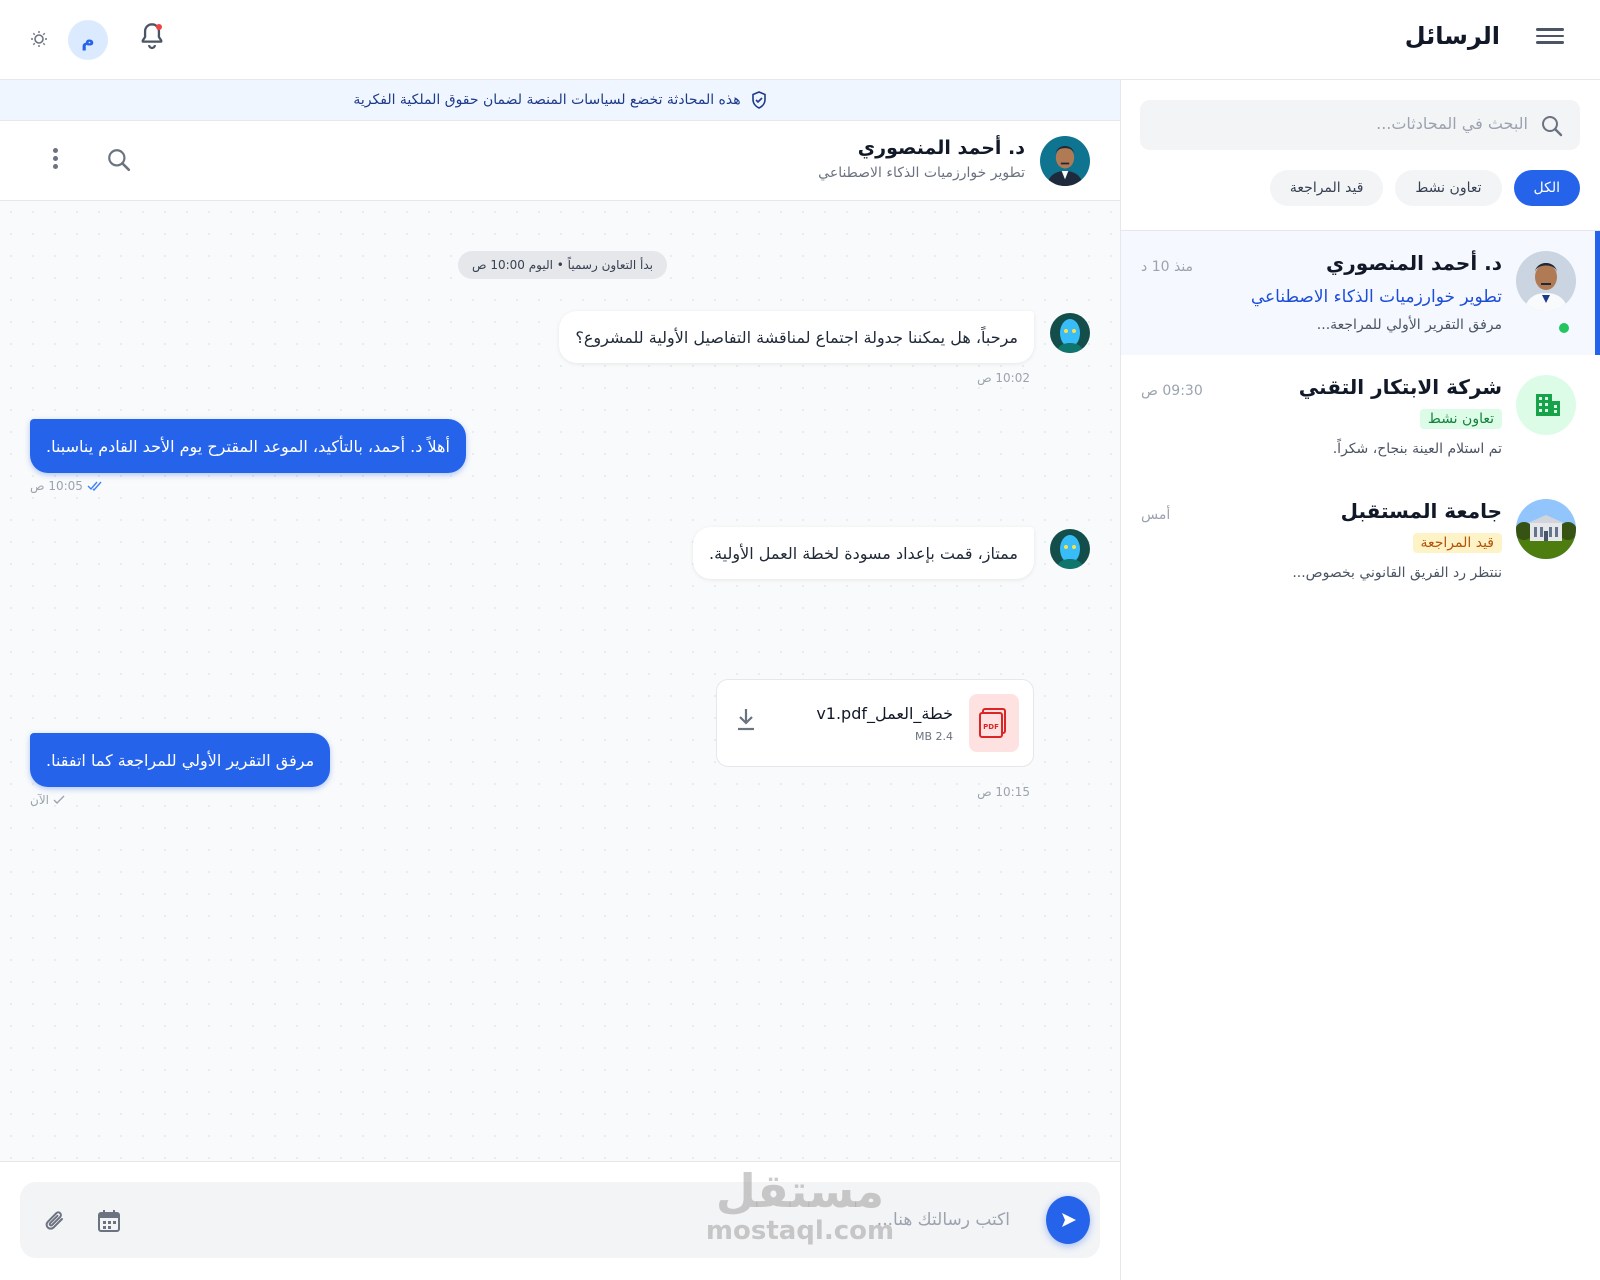 This screenshot has width=1600, height=1280. I want to click on check-icon, so click(59, 799).